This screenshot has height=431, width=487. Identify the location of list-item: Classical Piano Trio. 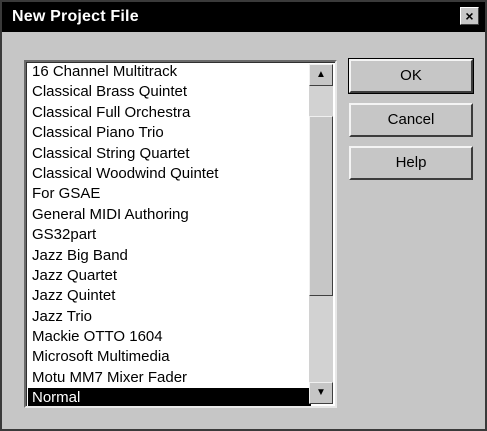
(169, 133).